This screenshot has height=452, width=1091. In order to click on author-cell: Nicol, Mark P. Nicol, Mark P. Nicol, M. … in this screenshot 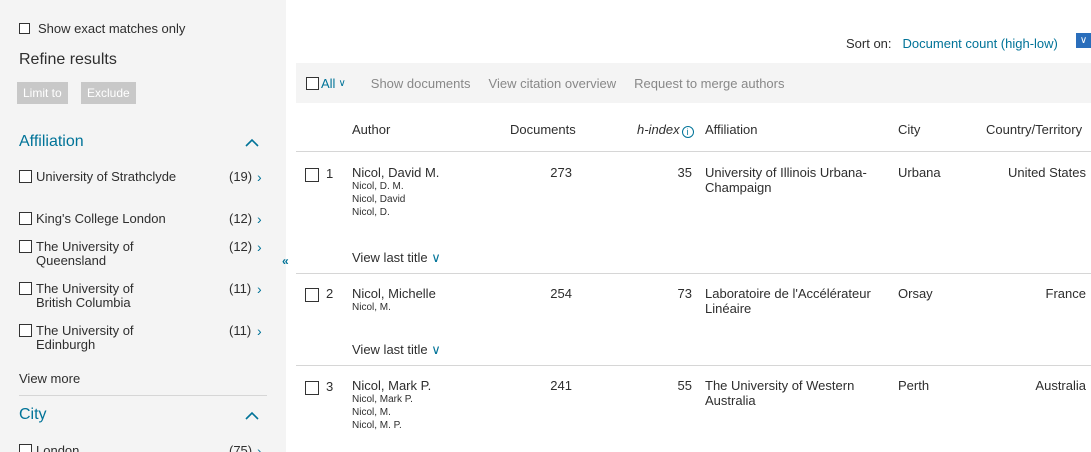, I will do `click(427, 405)`.